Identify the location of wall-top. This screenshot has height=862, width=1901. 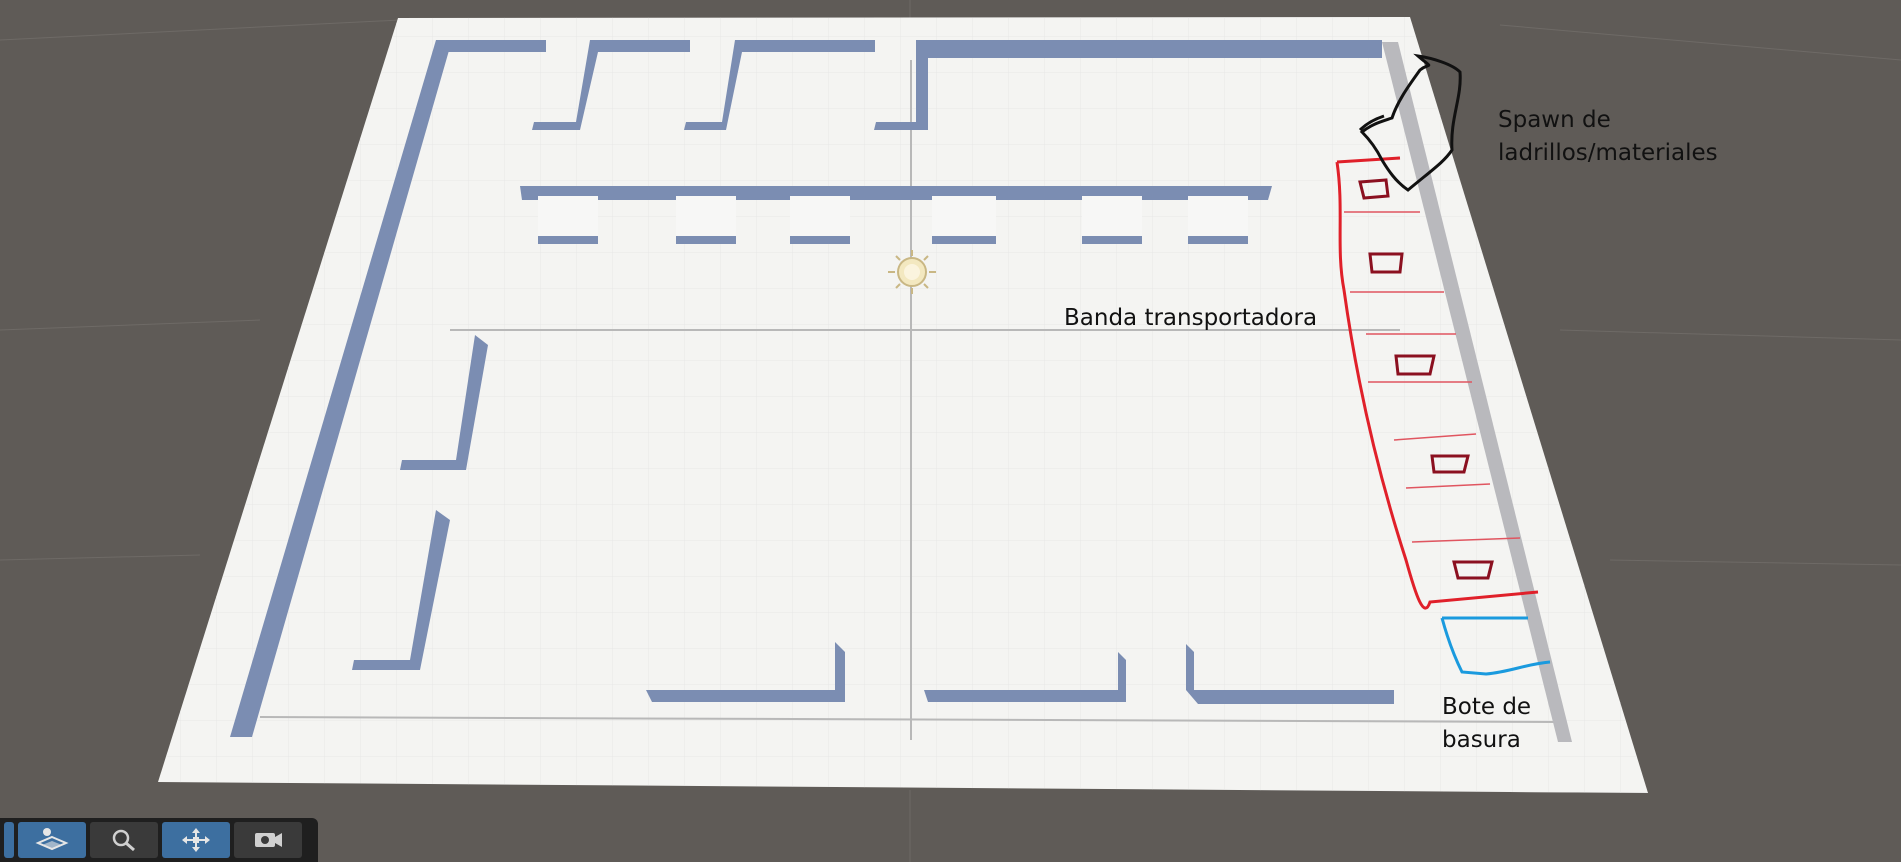
(1149, 49).